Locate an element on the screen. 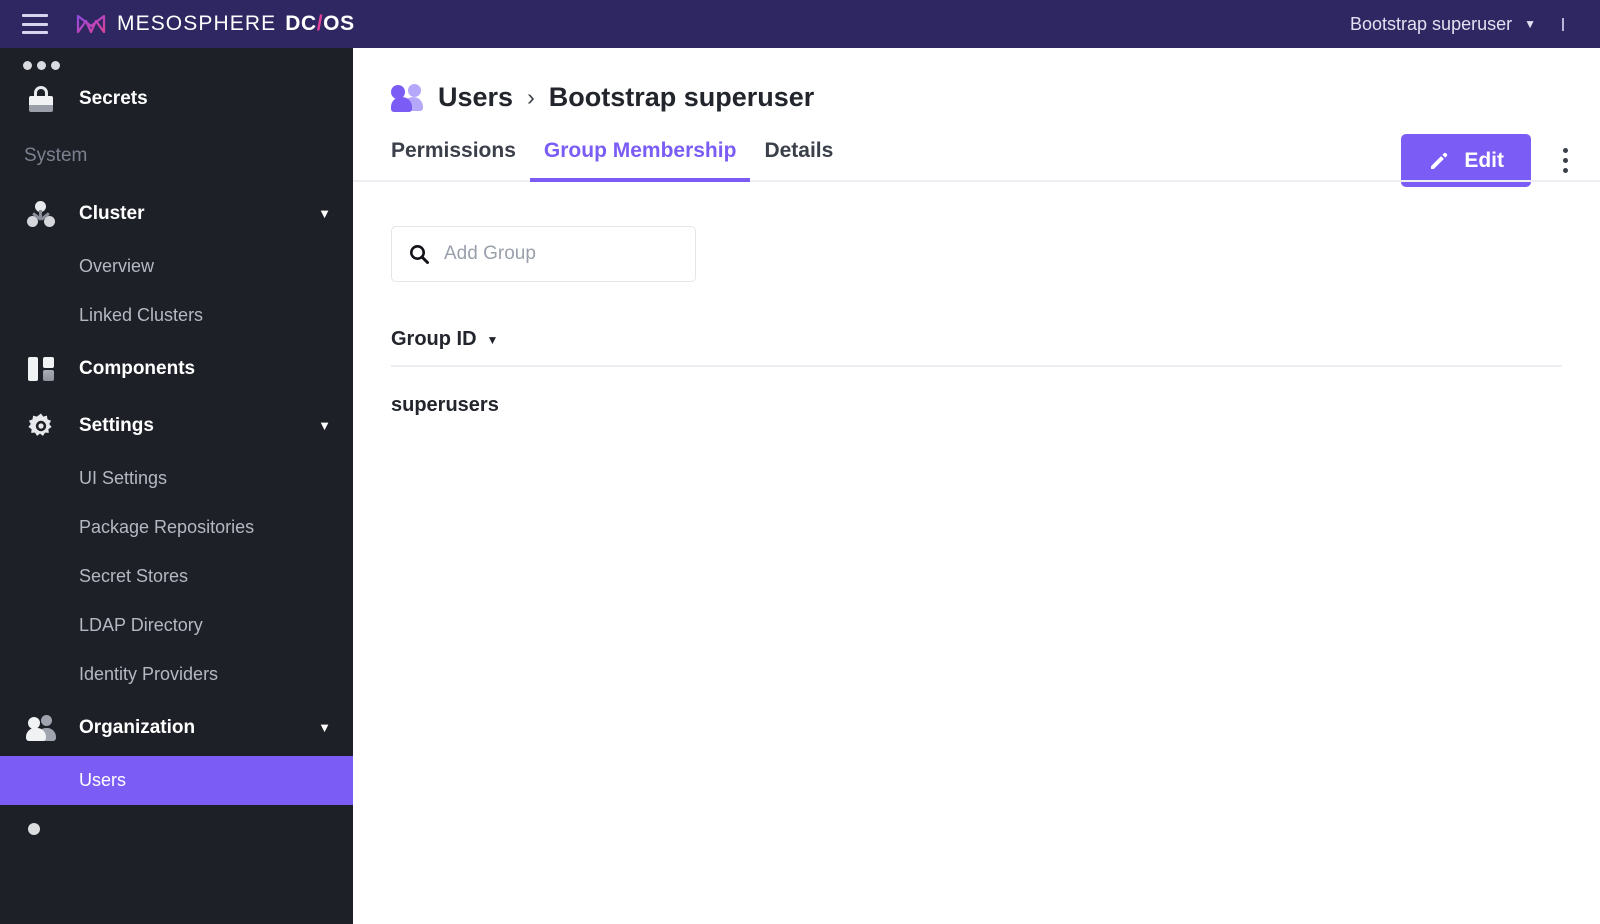 Image resolution: width=1600 pixels, height=924 pixels. tab-bar: Permissions Group Membership Details is located at coordinates (976, 160).